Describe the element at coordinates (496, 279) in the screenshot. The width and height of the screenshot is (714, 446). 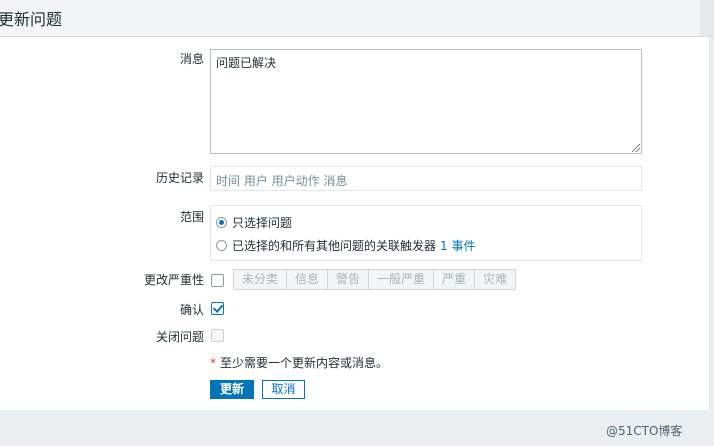
I see `severity-disaster: 灾难` at that location.